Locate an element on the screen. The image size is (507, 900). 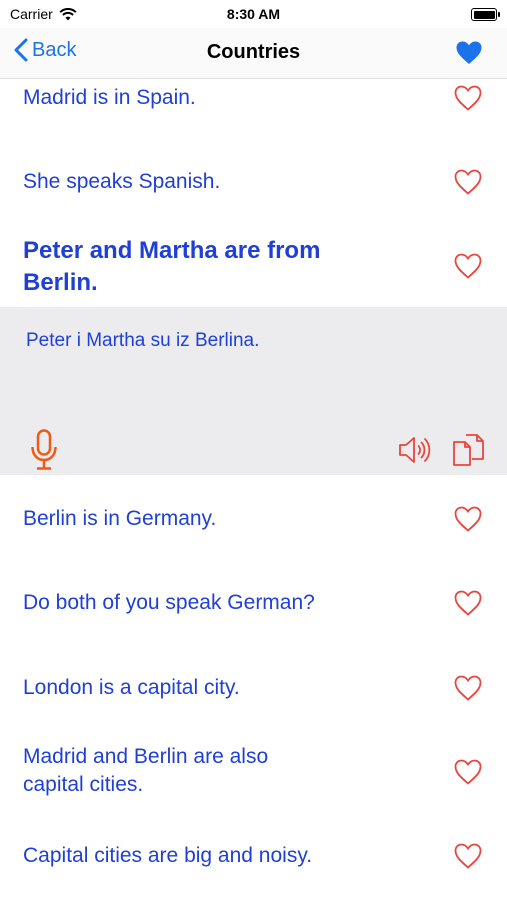
page-title: Countries is located at coordinates (253, 52).